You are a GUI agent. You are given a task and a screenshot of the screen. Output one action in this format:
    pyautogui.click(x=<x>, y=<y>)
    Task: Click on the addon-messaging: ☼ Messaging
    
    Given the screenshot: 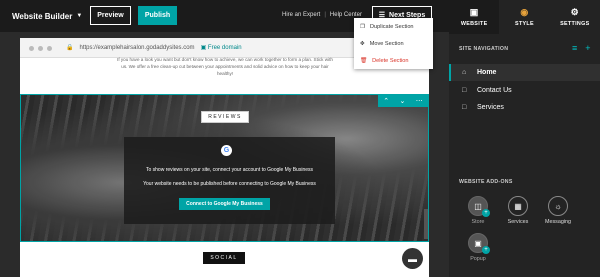 What is the action you would take?
    pyautogui.click(x=558, y=210)
    